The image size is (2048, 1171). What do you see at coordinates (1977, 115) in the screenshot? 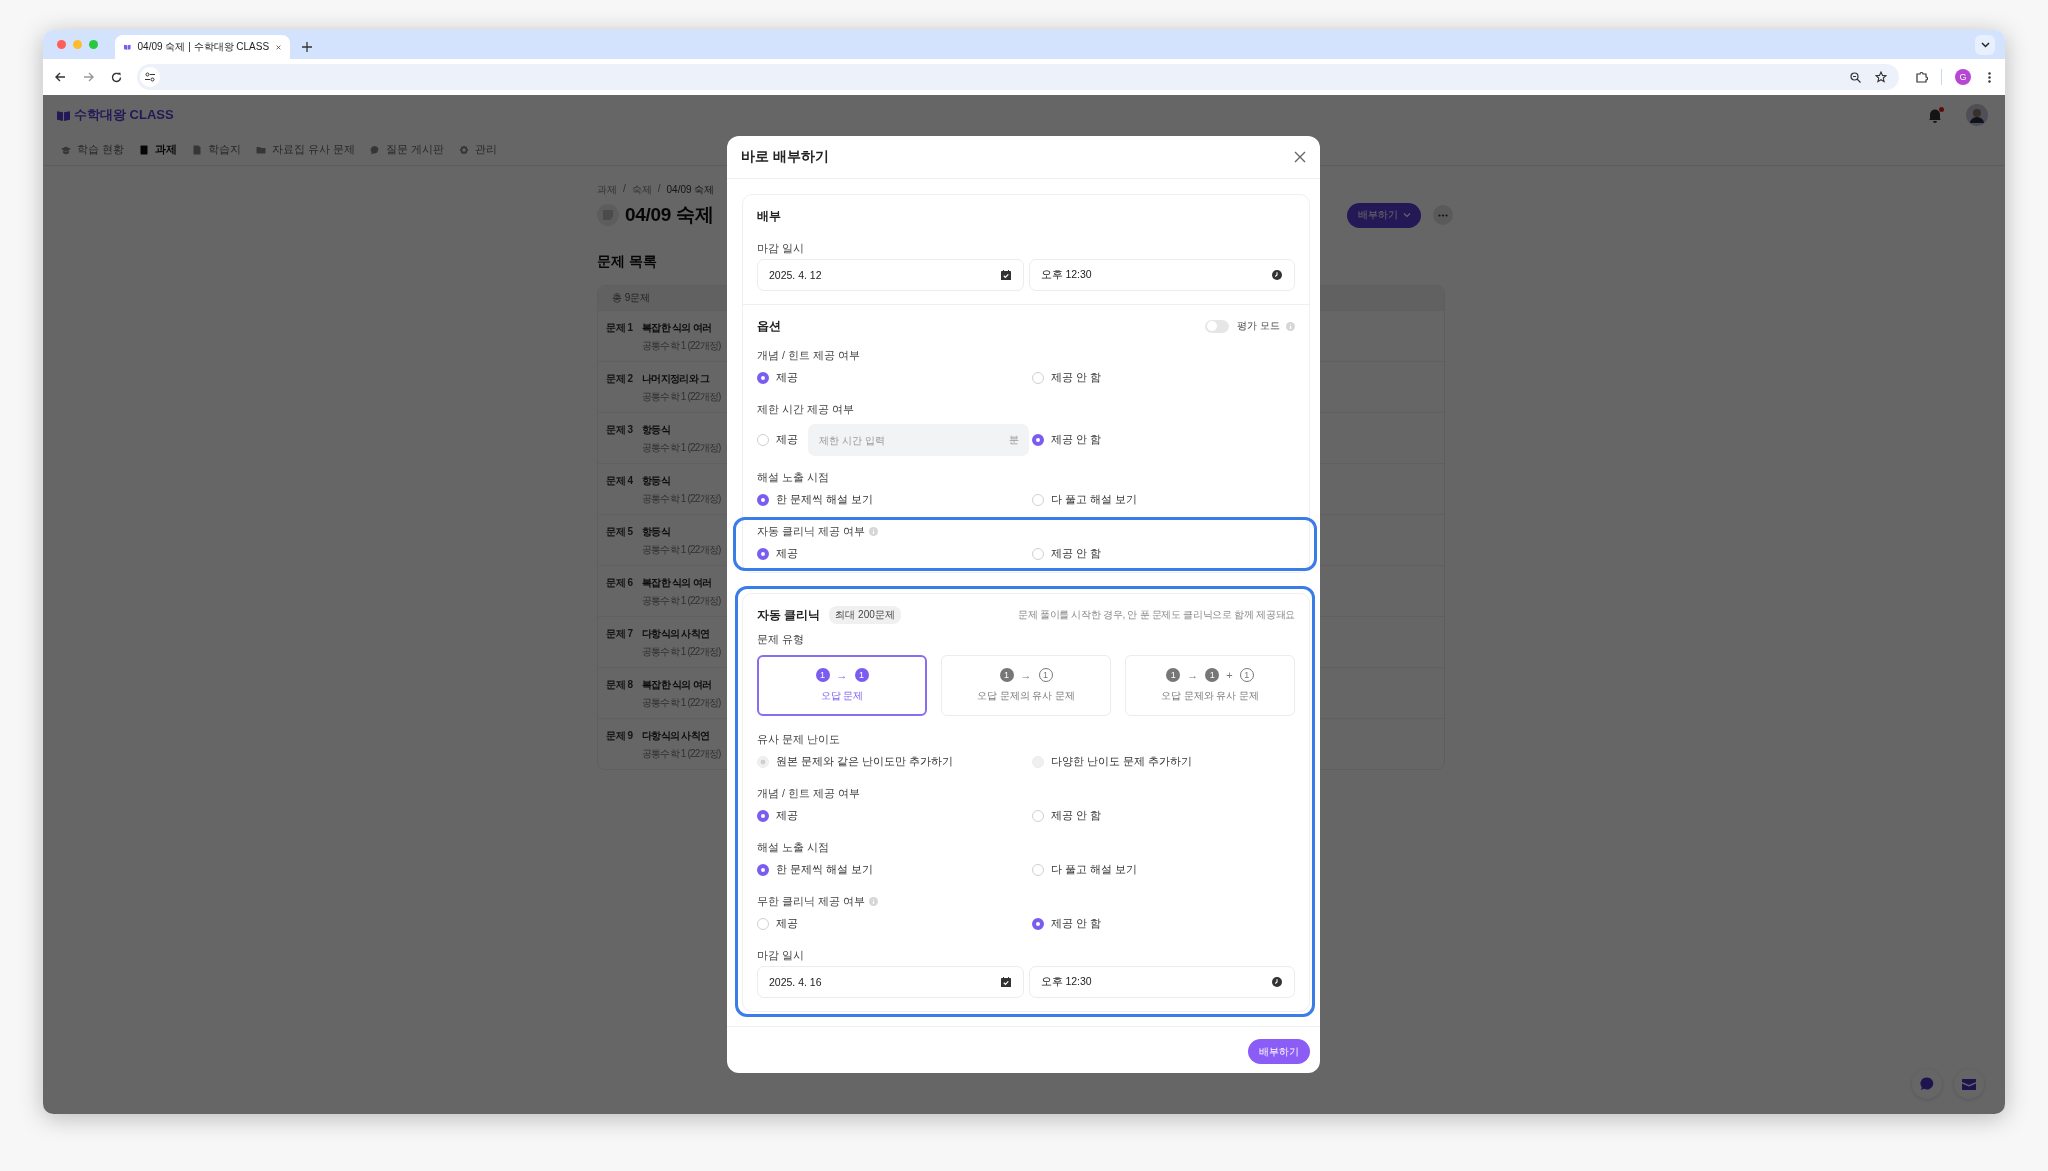
I see `user-avatar` at bounding box center [1977, 115].